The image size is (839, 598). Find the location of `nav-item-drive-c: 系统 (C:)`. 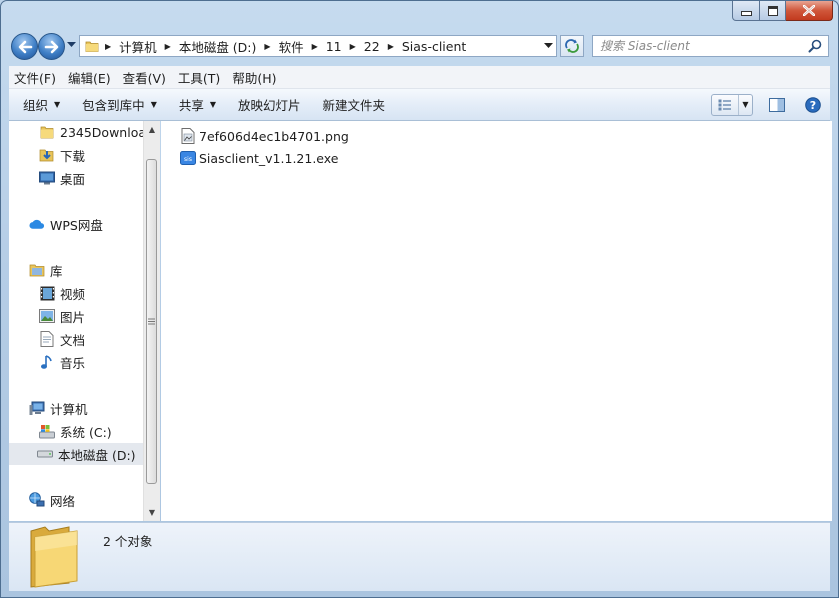

nav-item-drive-c: 系统 (C:) is located at coordinates (75, 431).